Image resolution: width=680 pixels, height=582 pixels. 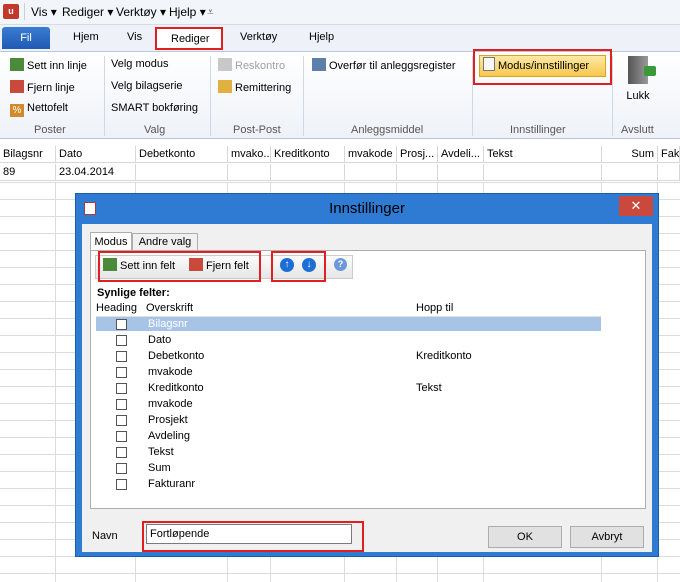 I want to click on grid-header-kreditkonto: Kreditkonto, so click(x=308, y=154).